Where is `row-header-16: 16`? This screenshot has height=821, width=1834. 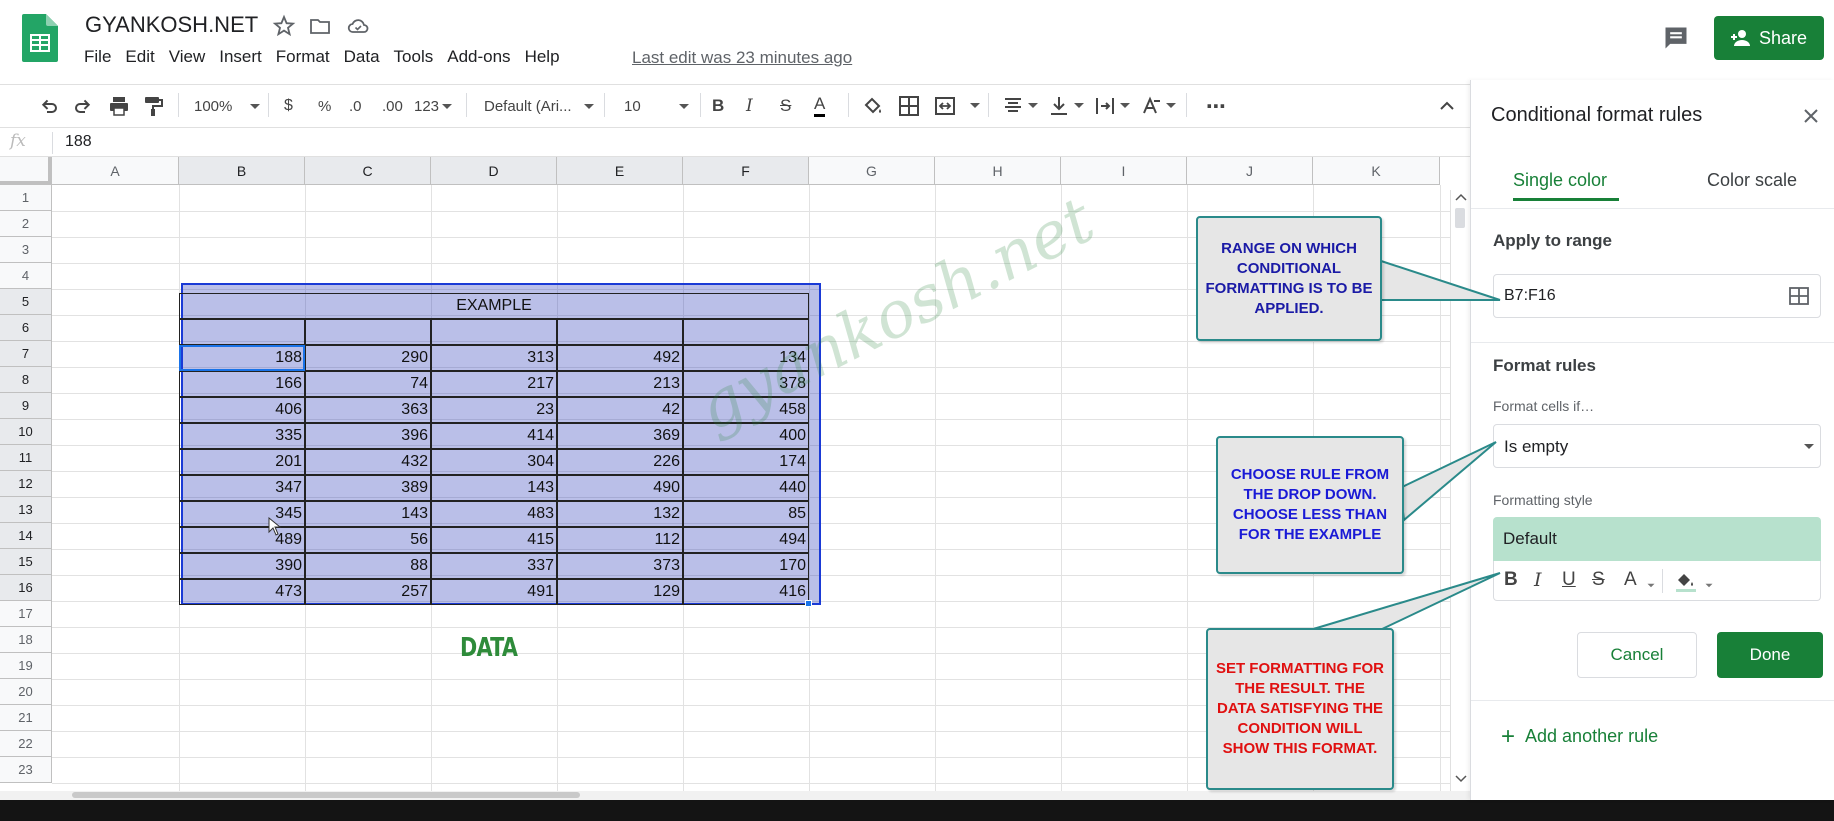
row-header-16: 16 is located at coordinates (26, 588).